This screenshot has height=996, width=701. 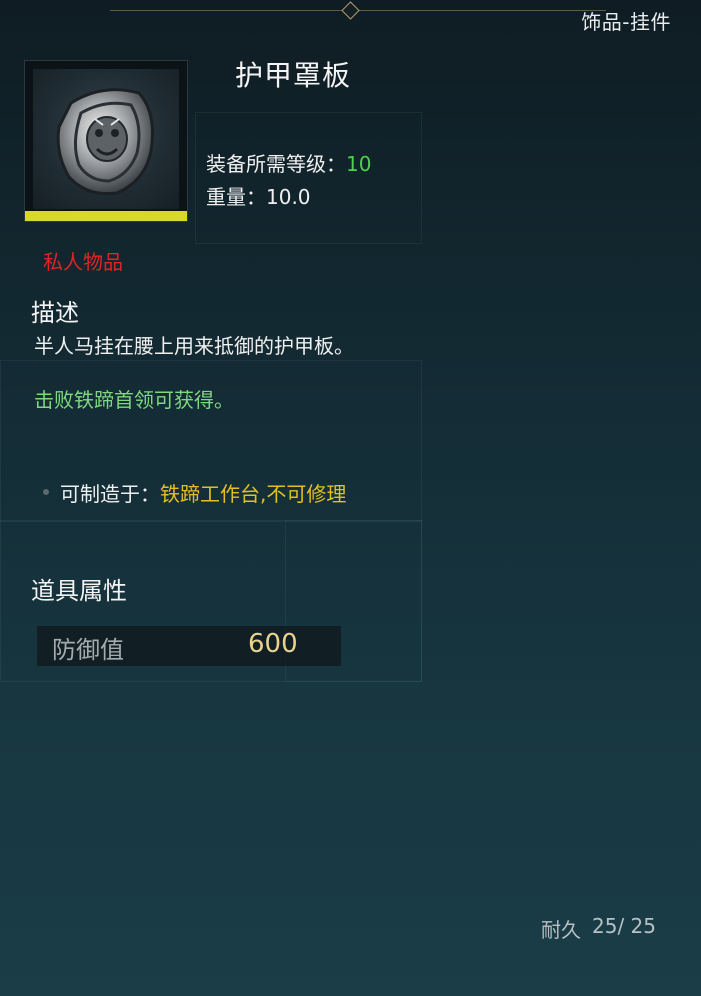 I want to click on crafting-info: 可制造于：铁蹄工作台,不可修理, so click(x=203, y=492).